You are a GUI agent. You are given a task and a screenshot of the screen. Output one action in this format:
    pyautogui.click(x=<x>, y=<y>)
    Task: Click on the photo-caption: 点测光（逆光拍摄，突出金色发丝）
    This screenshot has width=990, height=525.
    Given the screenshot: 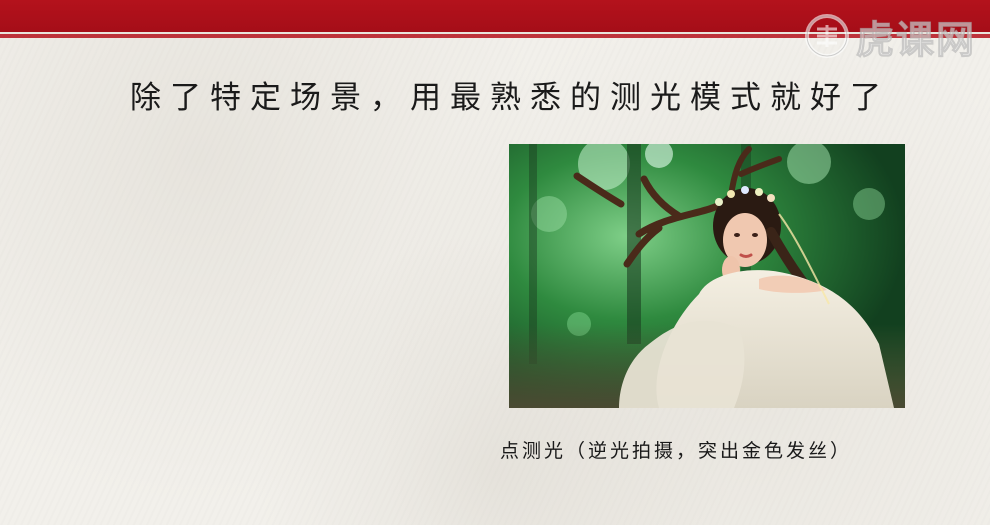 What is the action you would take?
    pyautogui.click(x=676, y=451)
    